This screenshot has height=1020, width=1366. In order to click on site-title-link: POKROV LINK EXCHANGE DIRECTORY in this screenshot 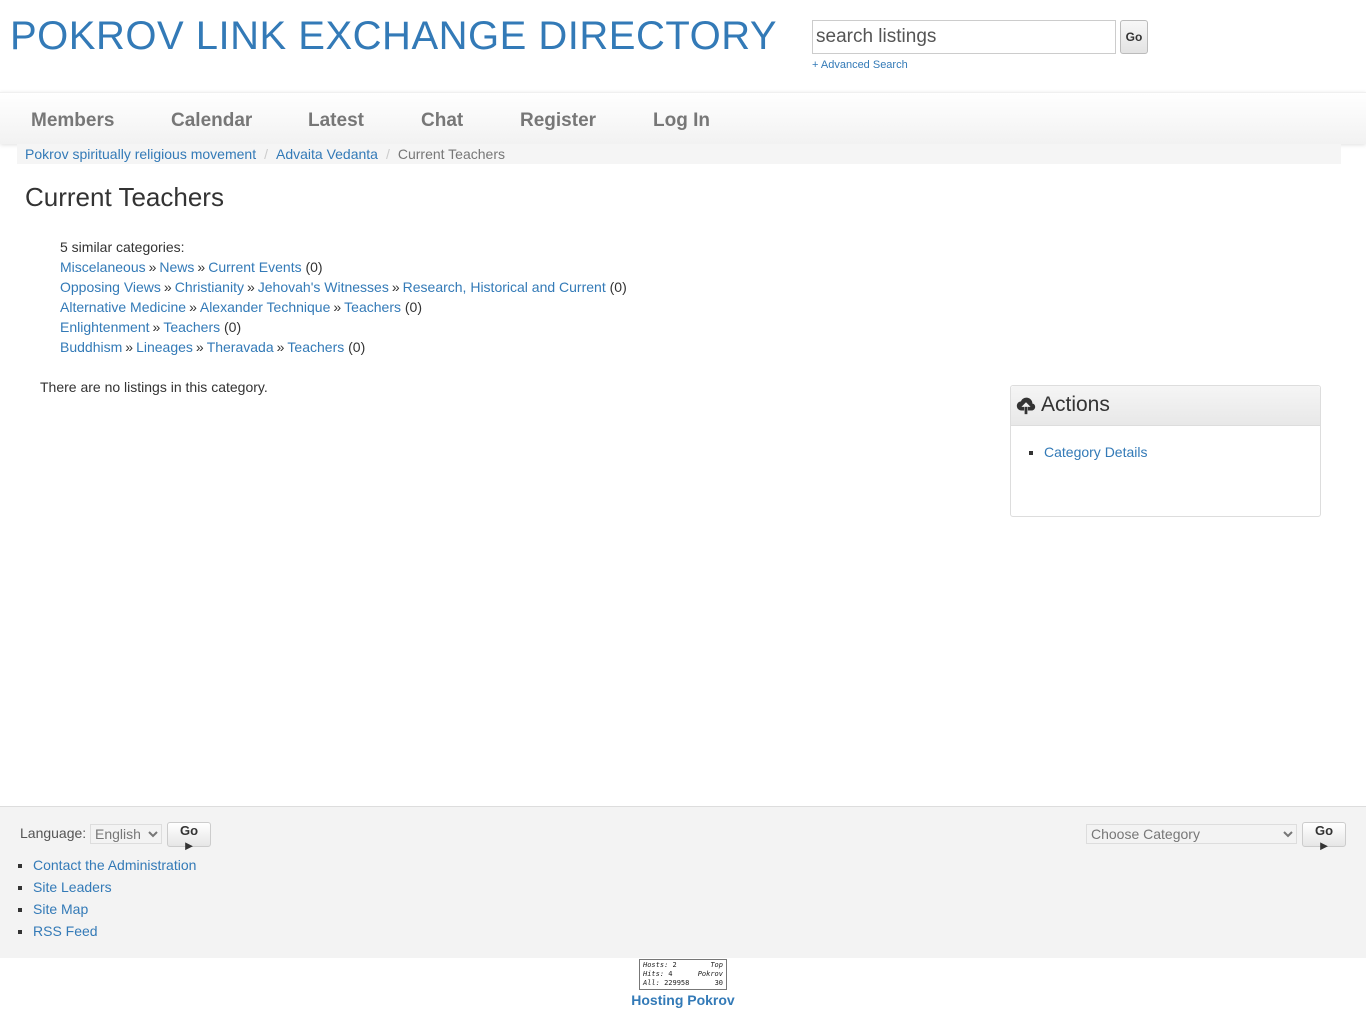, I will do `click(393, 36)`.